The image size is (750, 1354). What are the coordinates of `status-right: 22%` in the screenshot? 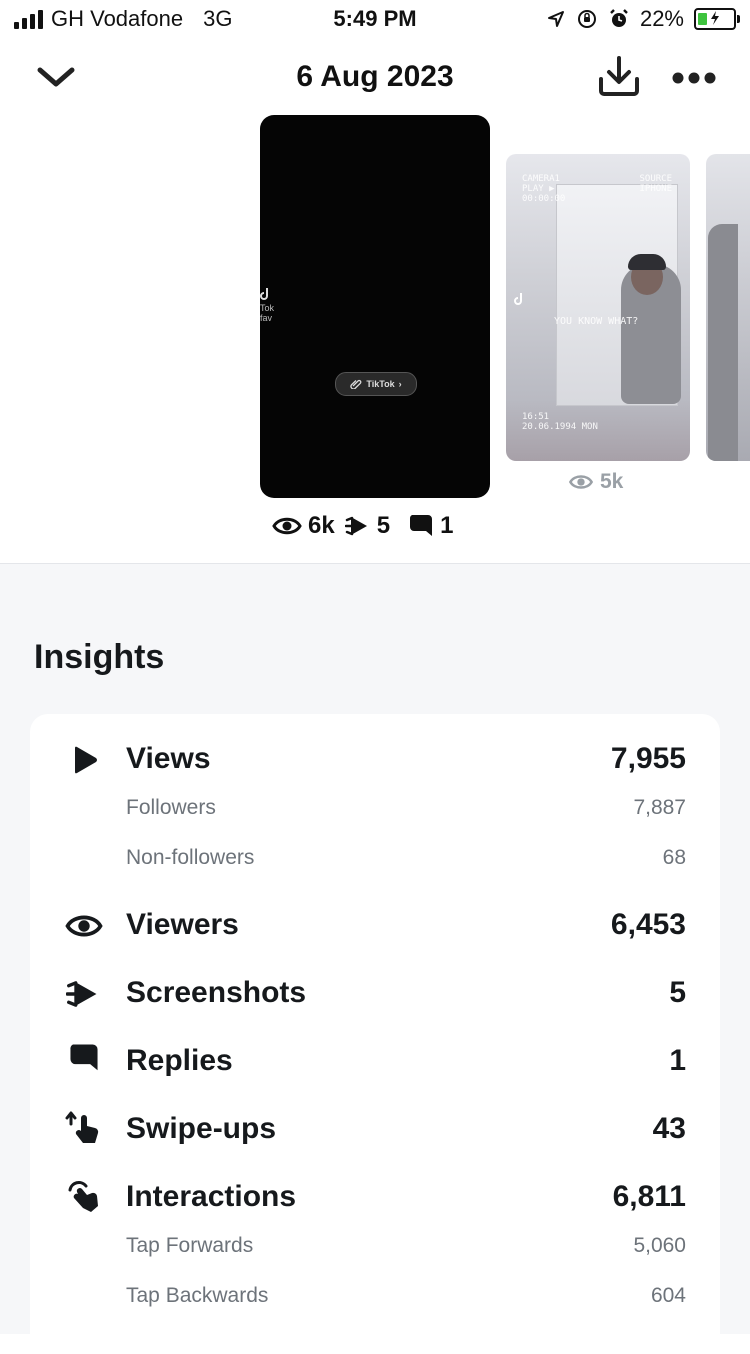 It's located at (643, 19).